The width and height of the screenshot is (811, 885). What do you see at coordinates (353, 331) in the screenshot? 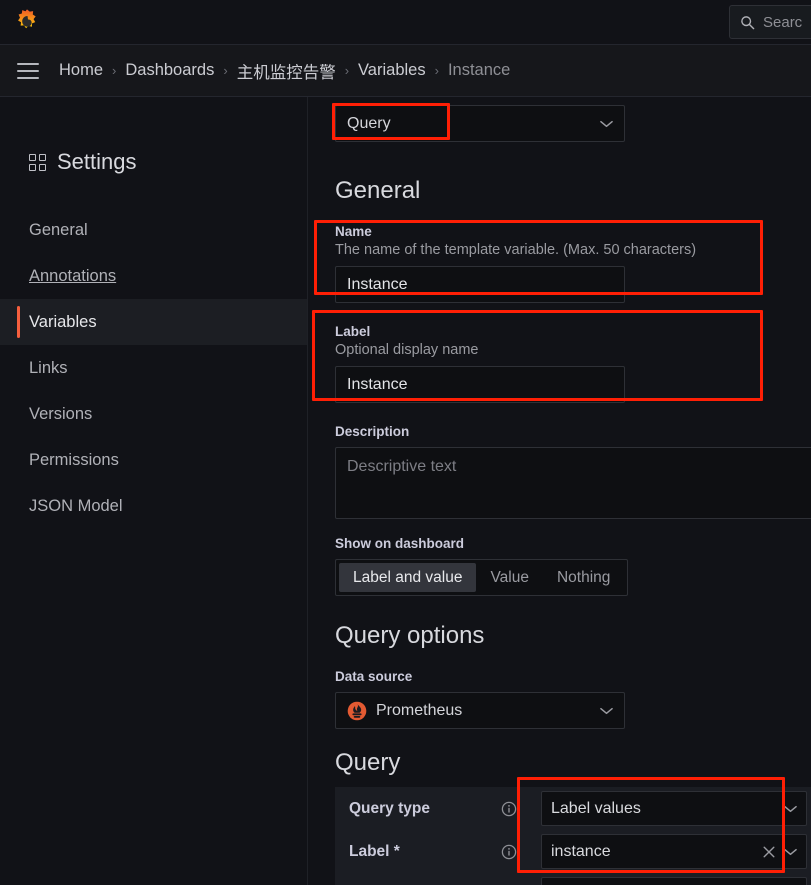
I see `label-field-label: Label` at bounding box center [353, 331].